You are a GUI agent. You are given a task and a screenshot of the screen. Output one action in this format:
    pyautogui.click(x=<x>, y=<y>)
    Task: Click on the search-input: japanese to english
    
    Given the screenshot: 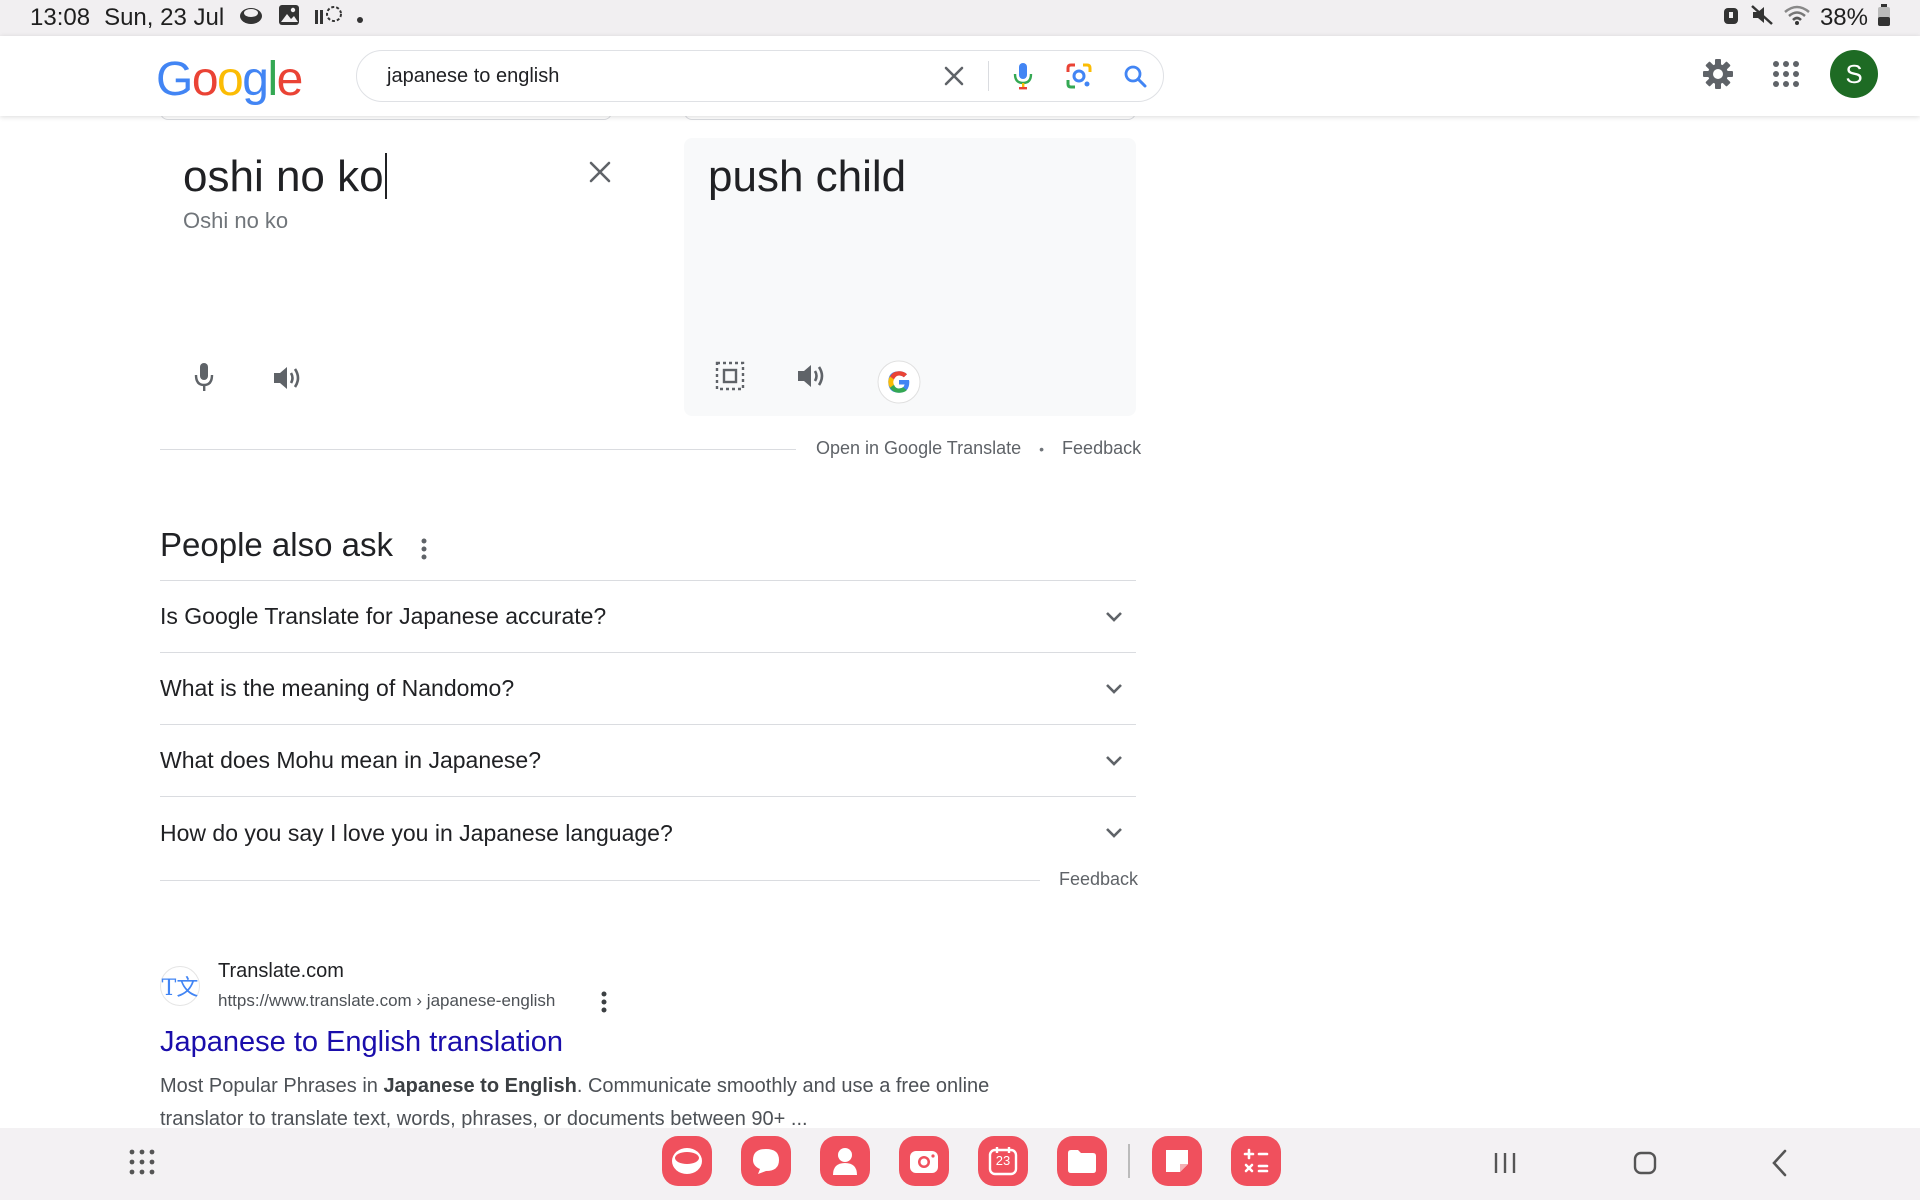 What is the action you would take?
    pyautogui.click(x=656, y=76)
    